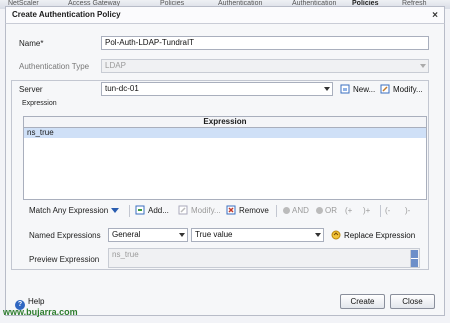 The width and height of the screenshot is (450, 323). Describe the element at coordinates (214, 234) in the screenshot. I see `named-expression-value: True value` at that location.